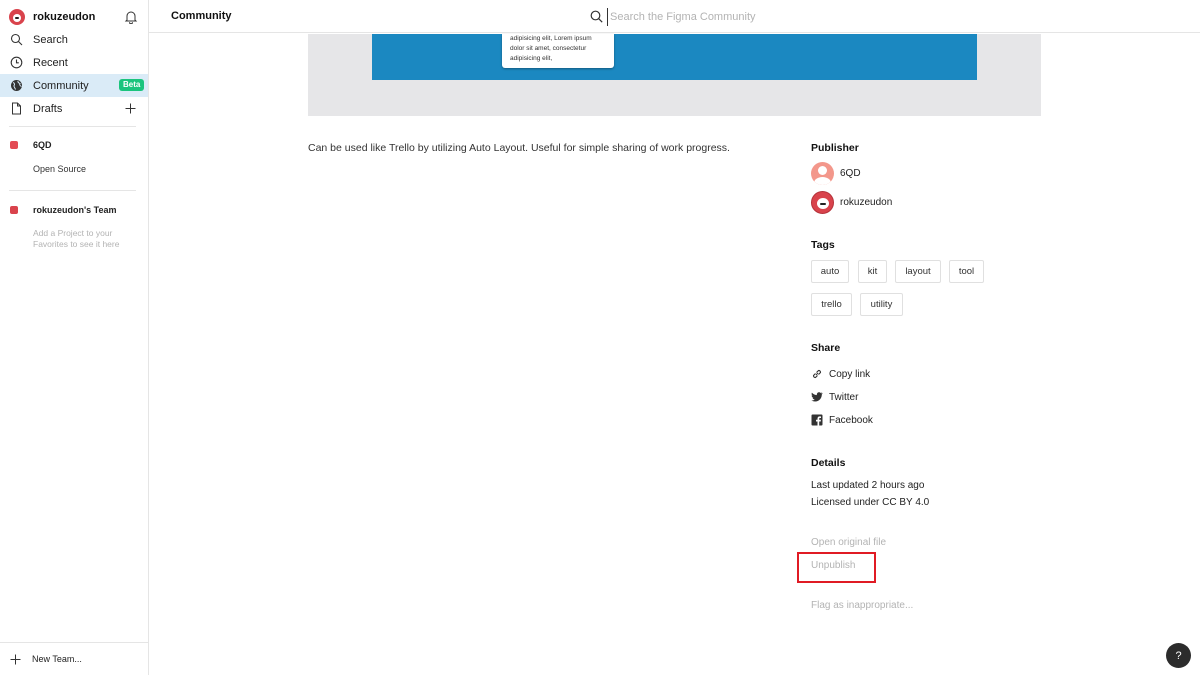 The height and width of the screenshot is (675, 1200). I want to click on tag-tool: tool, so click(966, 271).